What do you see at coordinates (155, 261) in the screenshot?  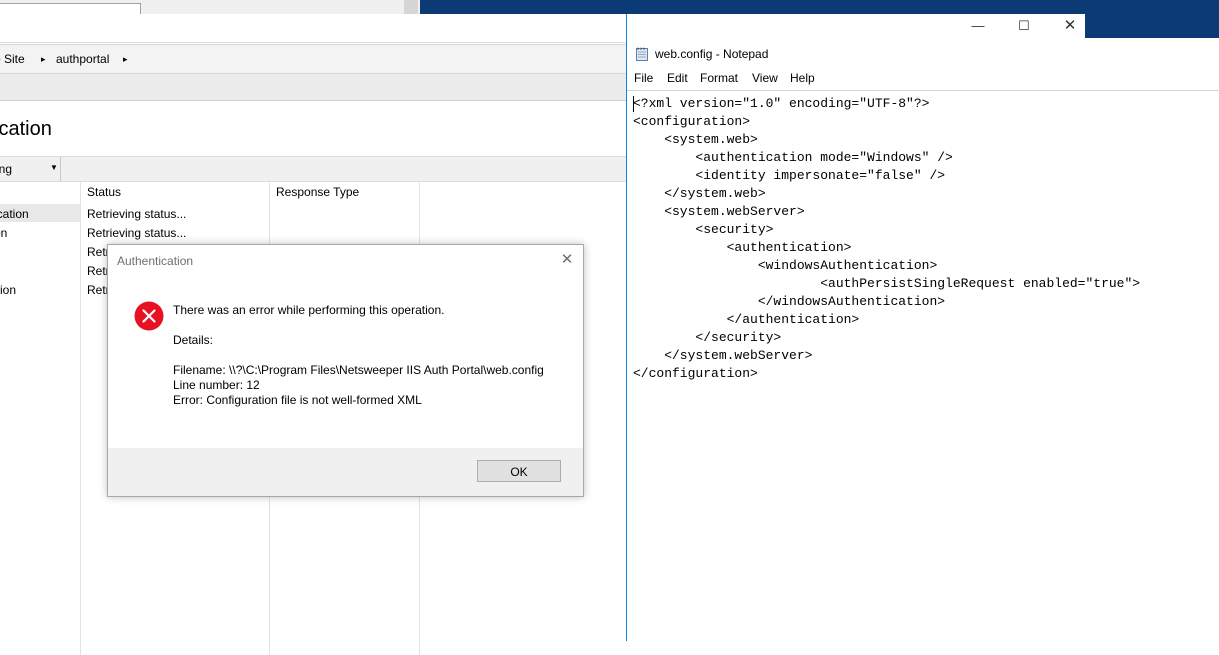 I see `dialog-title: Authentication` at bounding box center [155, 261].